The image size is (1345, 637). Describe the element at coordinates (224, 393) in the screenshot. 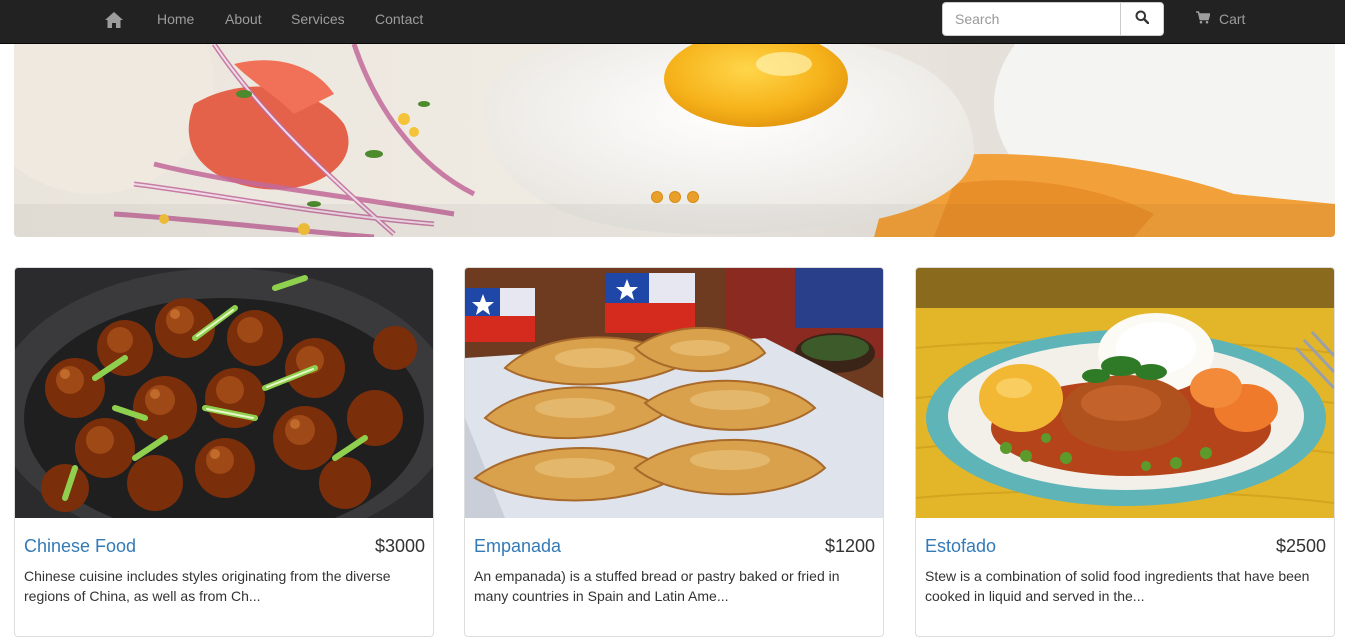

I see `product-image-chinese-food` at that location.